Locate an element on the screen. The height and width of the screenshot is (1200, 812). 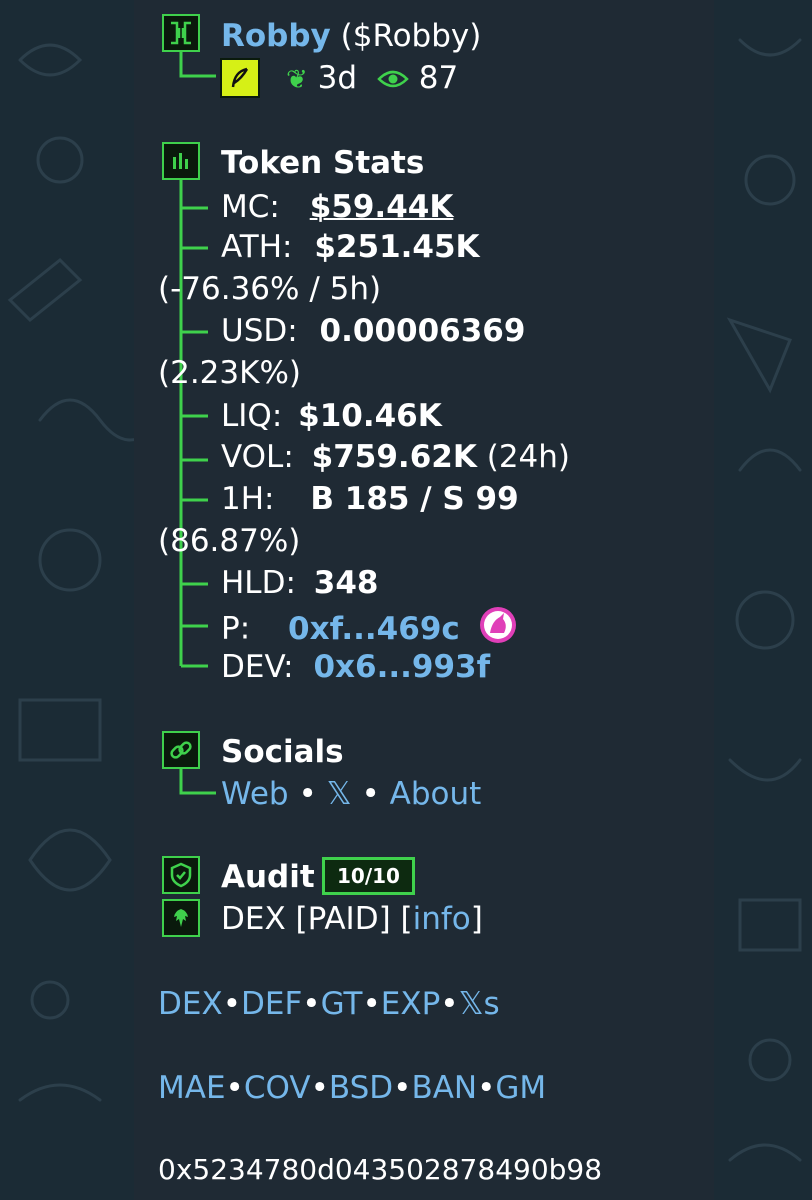
audit-score: 10/10 is located at coordinates (368, 876).